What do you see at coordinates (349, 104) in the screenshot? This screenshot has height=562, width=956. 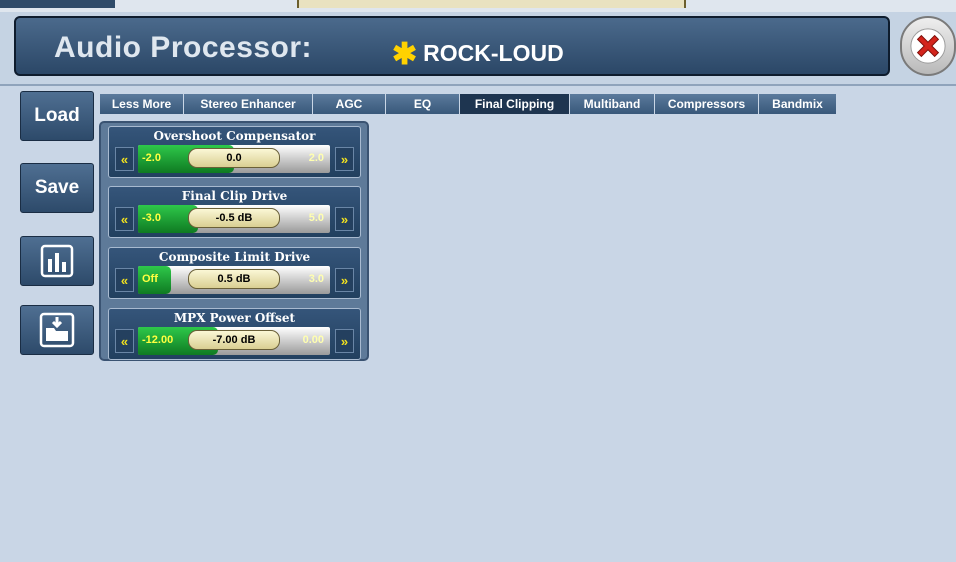 I see `tab-agc: AGC` at bounding box center [349, 104].